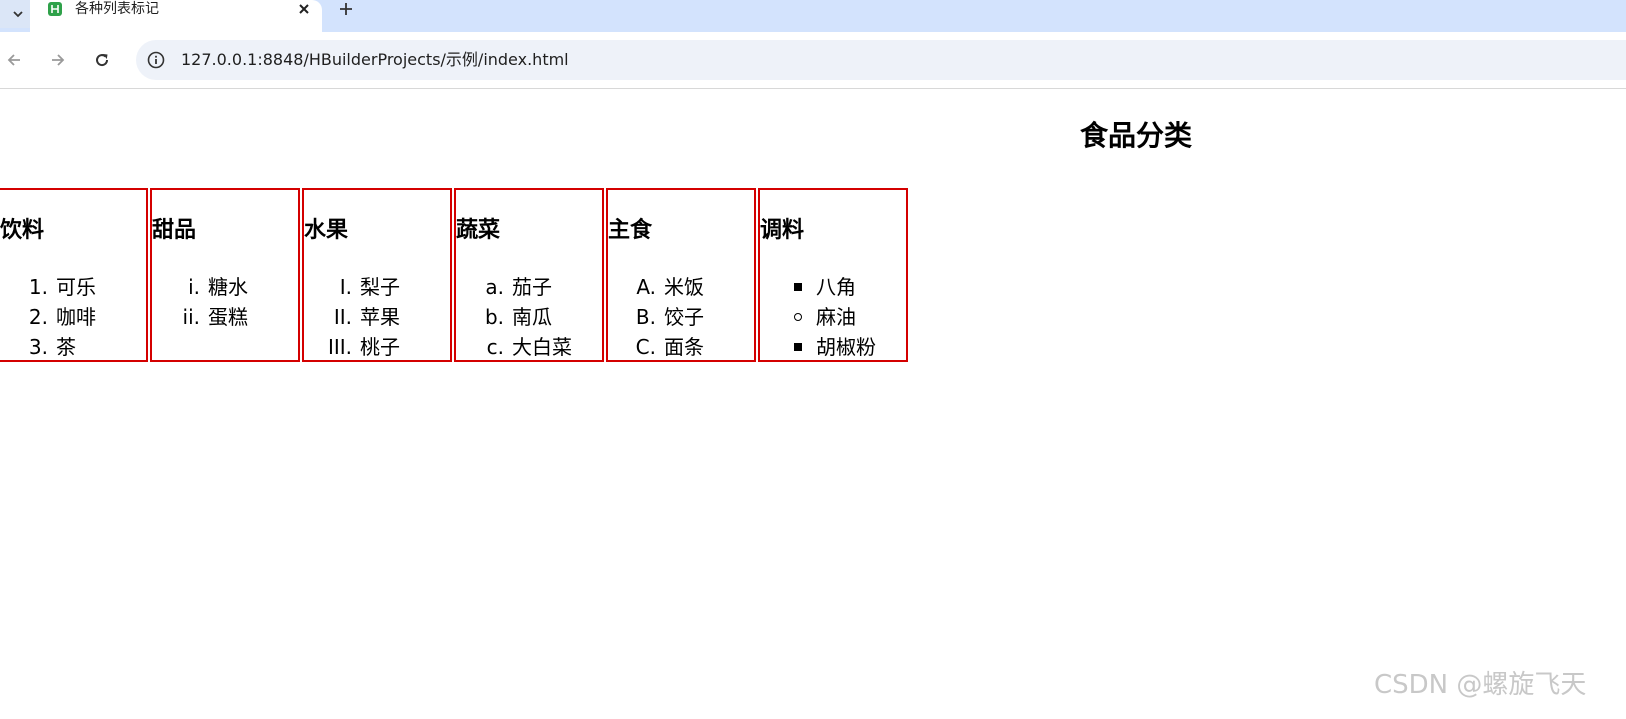 The width and height of the screenshot is (1626, 719). I want to click on category-cell-fruits: 水果 I. 梨子 II. 苹果 III. 桃子, so click(377, 275).